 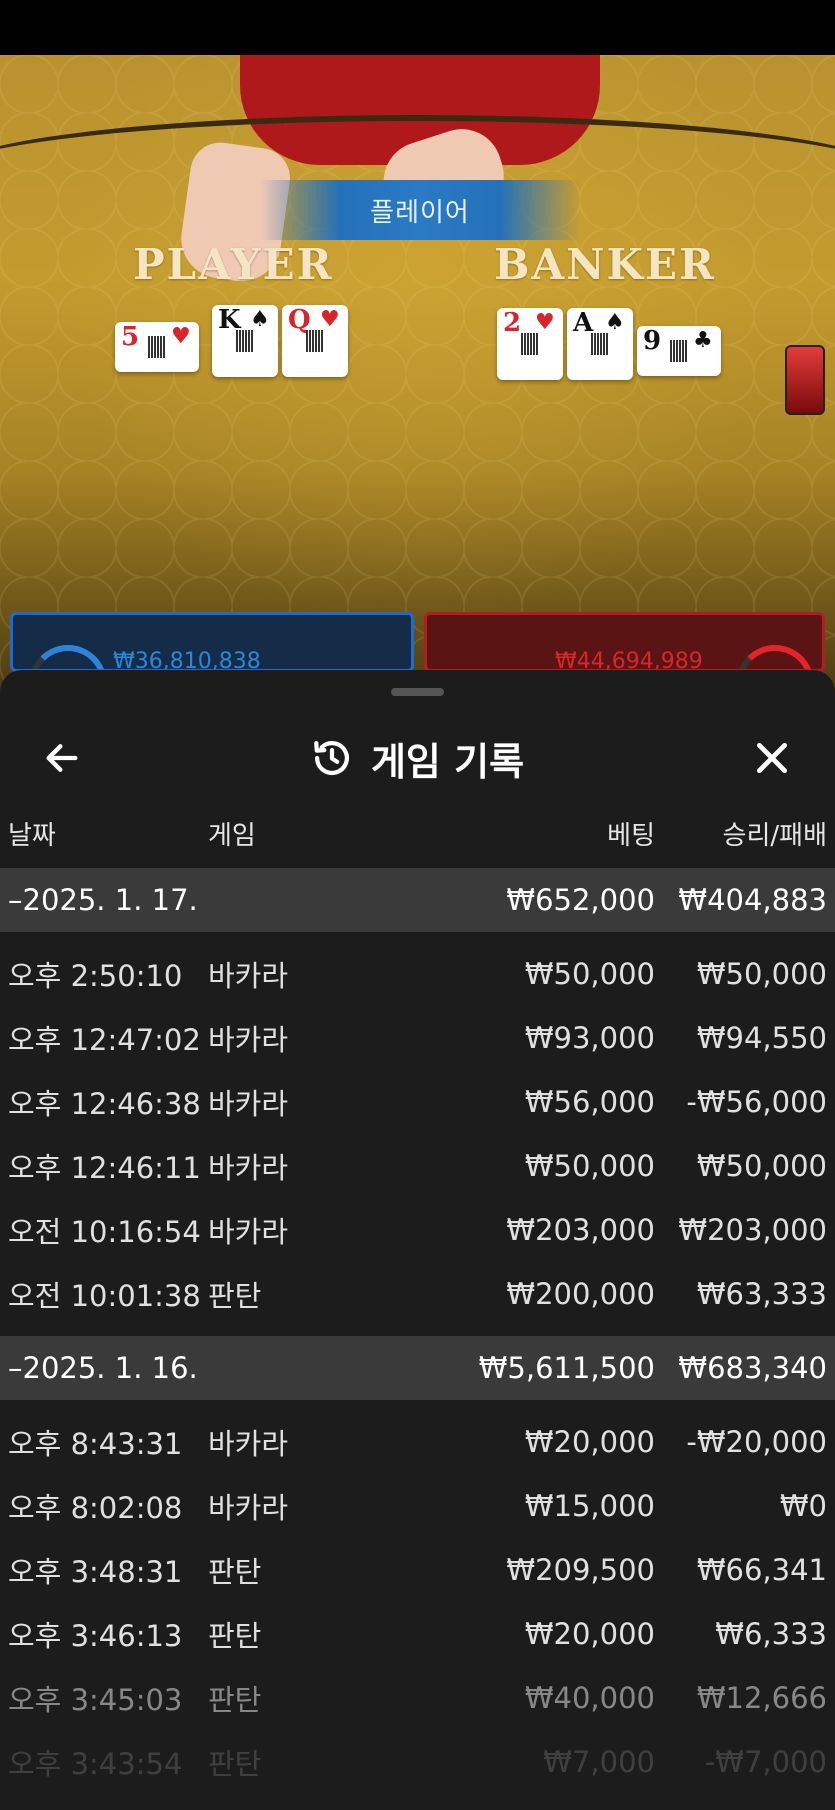 What do you see at coordinates (765, 1762) in the screenshot?
I see `row-result: -₩7,000` at bounding box center [765, 1762].